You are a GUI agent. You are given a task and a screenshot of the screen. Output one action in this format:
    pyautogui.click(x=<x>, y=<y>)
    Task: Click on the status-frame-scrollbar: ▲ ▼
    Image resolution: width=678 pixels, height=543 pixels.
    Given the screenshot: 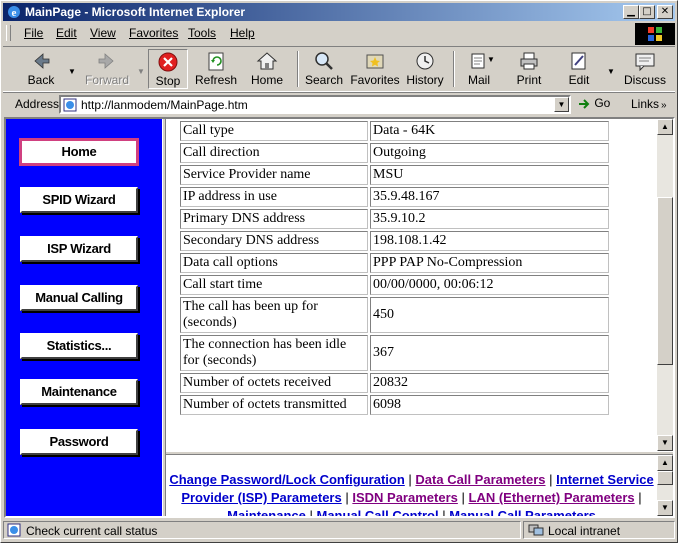 What is the action you would take?
    pyautogui.click(x=665, y=285)
    